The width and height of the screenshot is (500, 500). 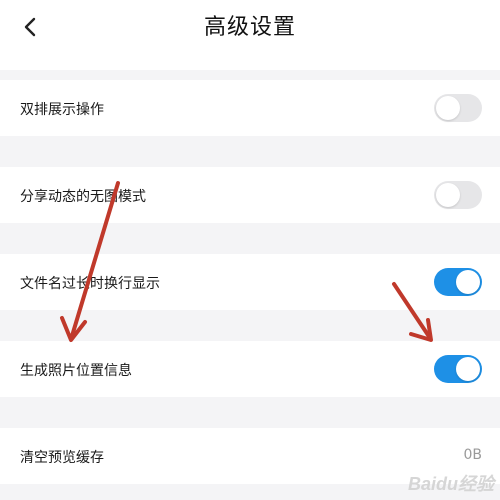 What do you see at coordinates (250, 108) in the screenshot?
I see `setting-row-dual-row-actions: 双排展示操作` at bounding box center [250, 108].